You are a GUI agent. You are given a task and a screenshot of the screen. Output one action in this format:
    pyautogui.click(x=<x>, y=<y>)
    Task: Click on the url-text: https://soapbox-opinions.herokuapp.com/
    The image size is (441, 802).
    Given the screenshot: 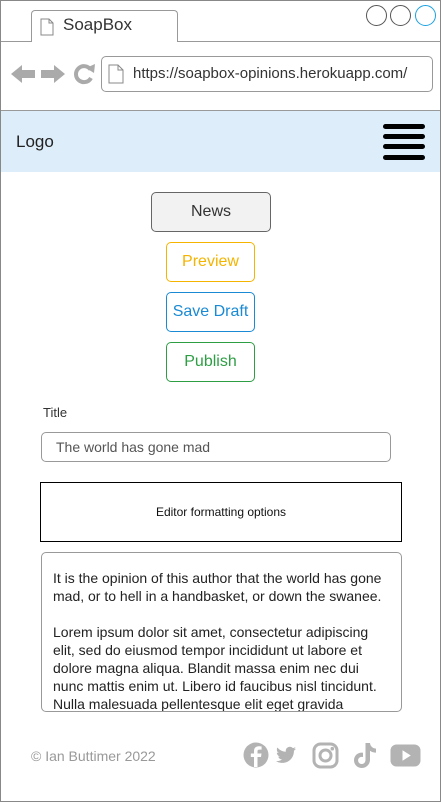 What is the action you would take?
    pyautogui.click(x=270, y=73)
    